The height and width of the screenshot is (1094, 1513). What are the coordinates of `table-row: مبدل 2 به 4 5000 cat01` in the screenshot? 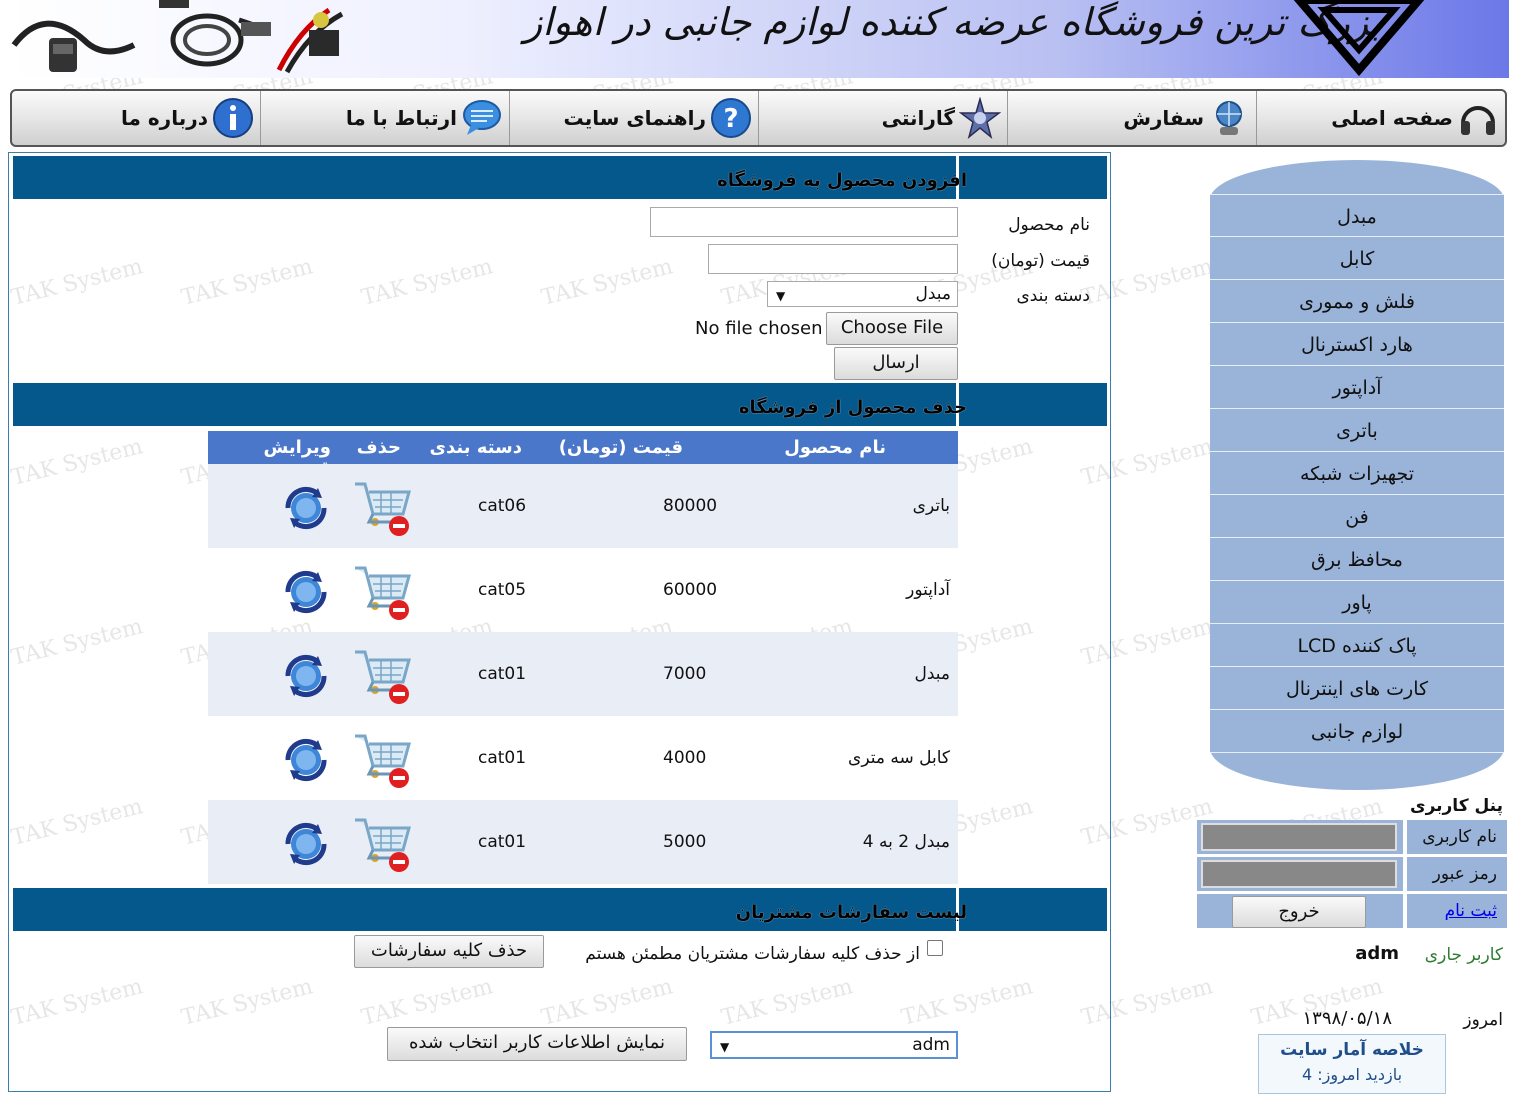 It's located at (583, 842).